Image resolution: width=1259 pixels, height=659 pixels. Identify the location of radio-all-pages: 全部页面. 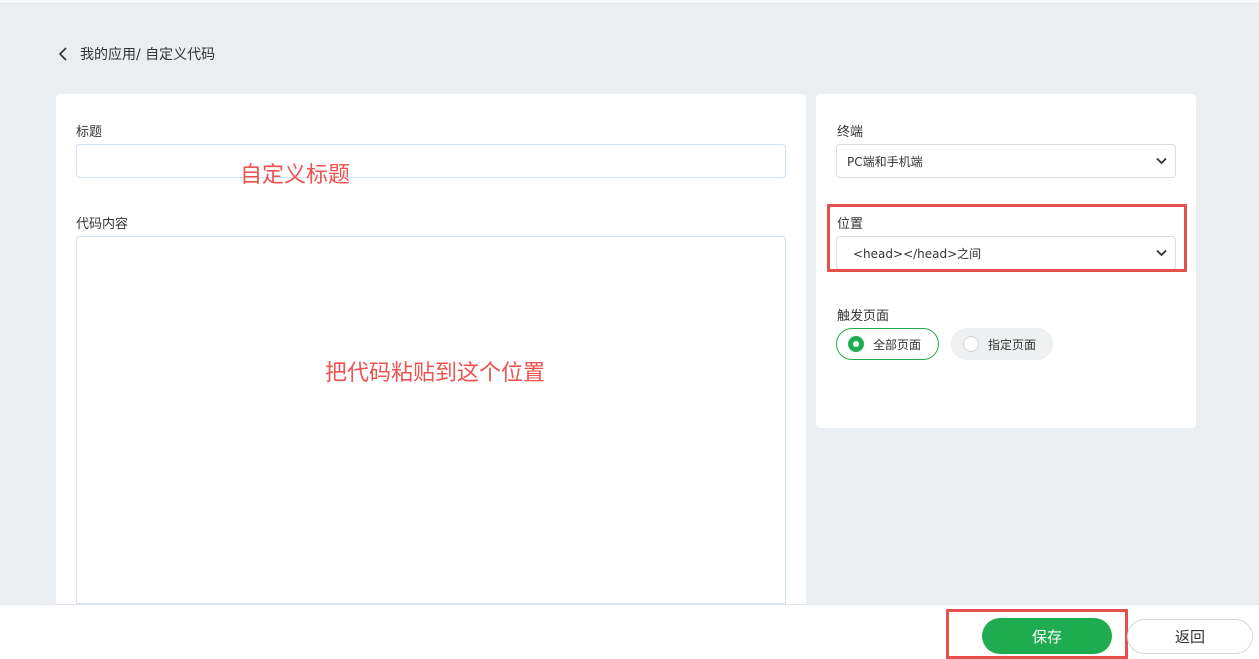
(887, 344).